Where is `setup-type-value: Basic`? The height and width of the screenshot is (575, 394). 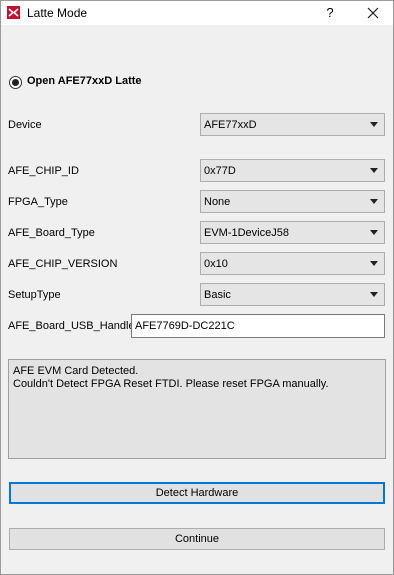 setup-type-value: Basic is located at coordinates (217, 295).